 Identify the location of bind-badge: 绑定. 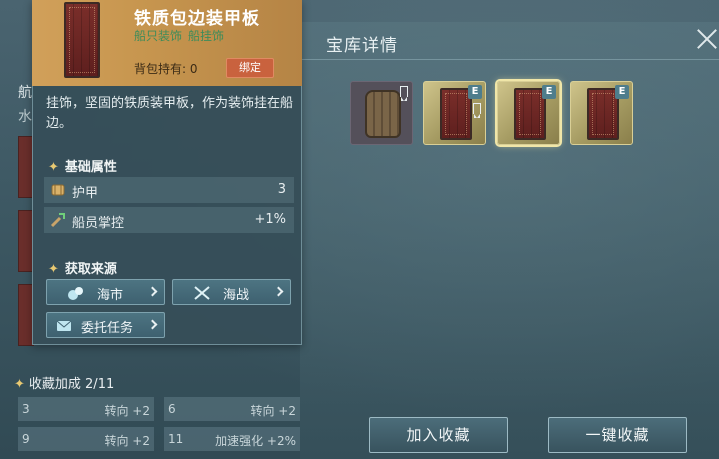
(250, 68).